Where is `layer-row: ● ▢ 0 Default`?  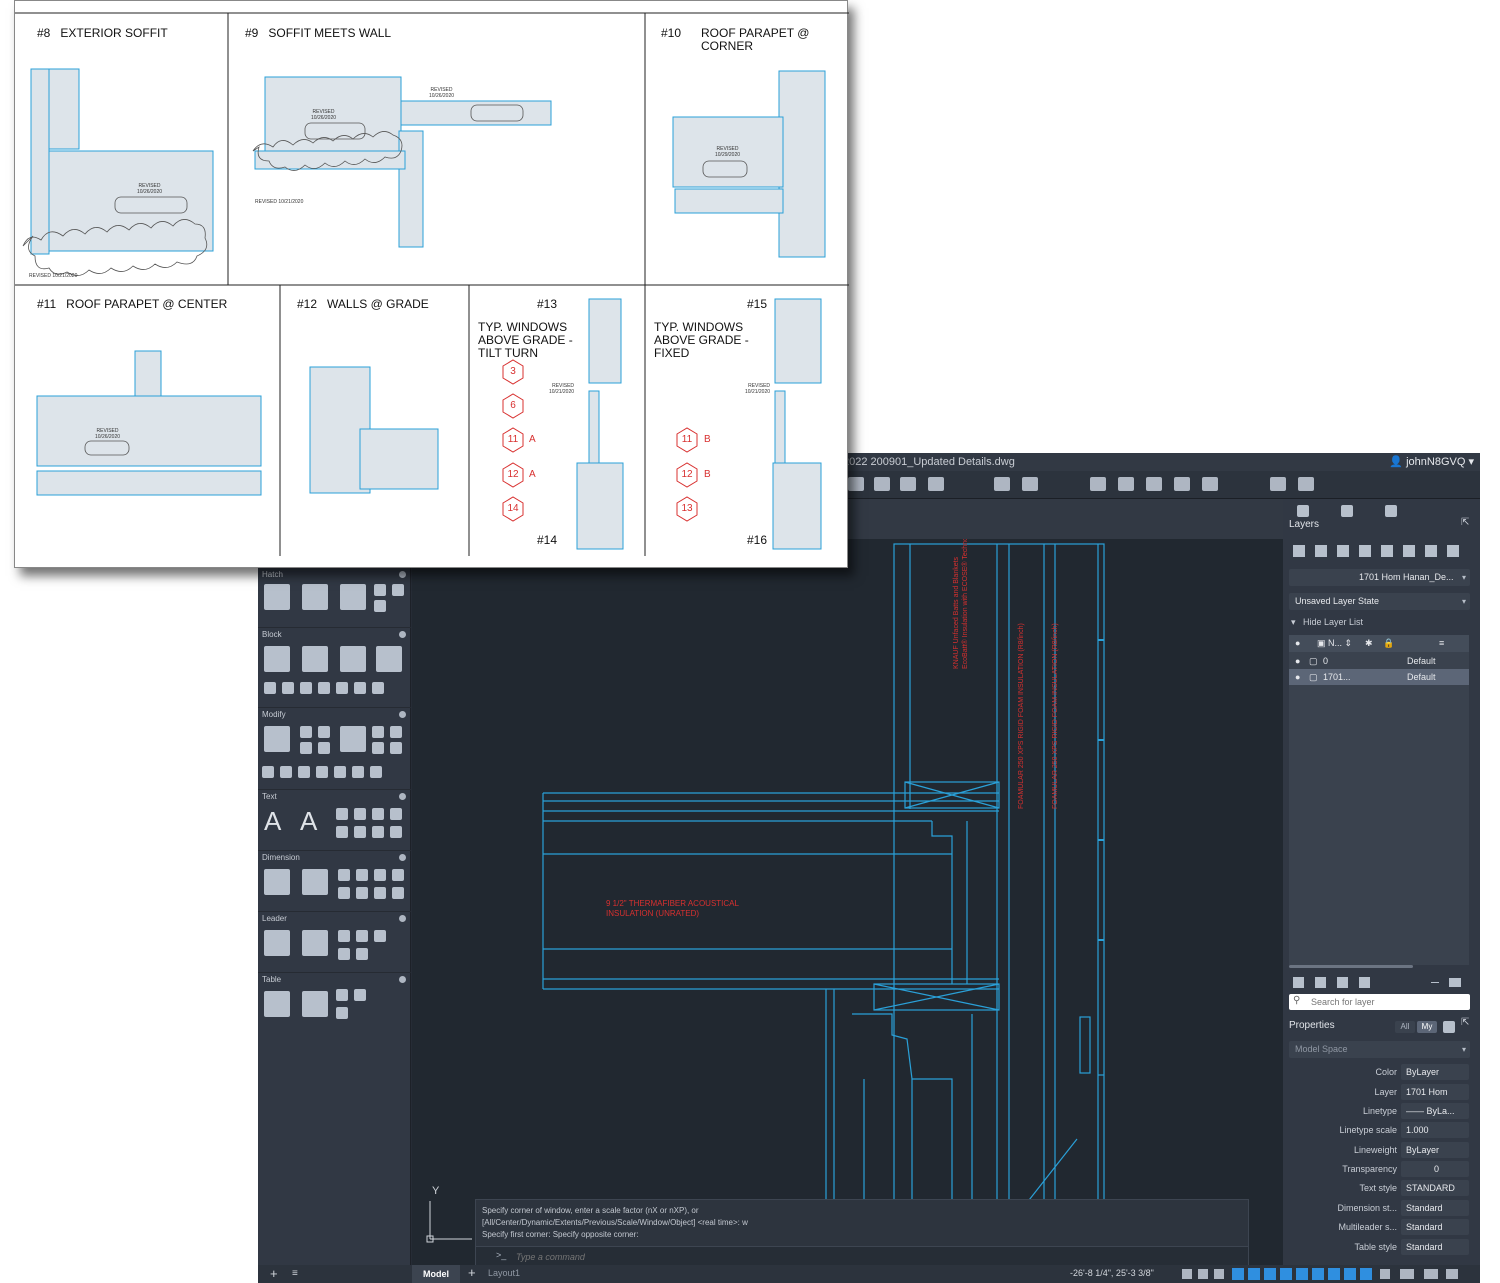
layer-row: ● ▢ 0 Default is located at coordinates (1379, 661).